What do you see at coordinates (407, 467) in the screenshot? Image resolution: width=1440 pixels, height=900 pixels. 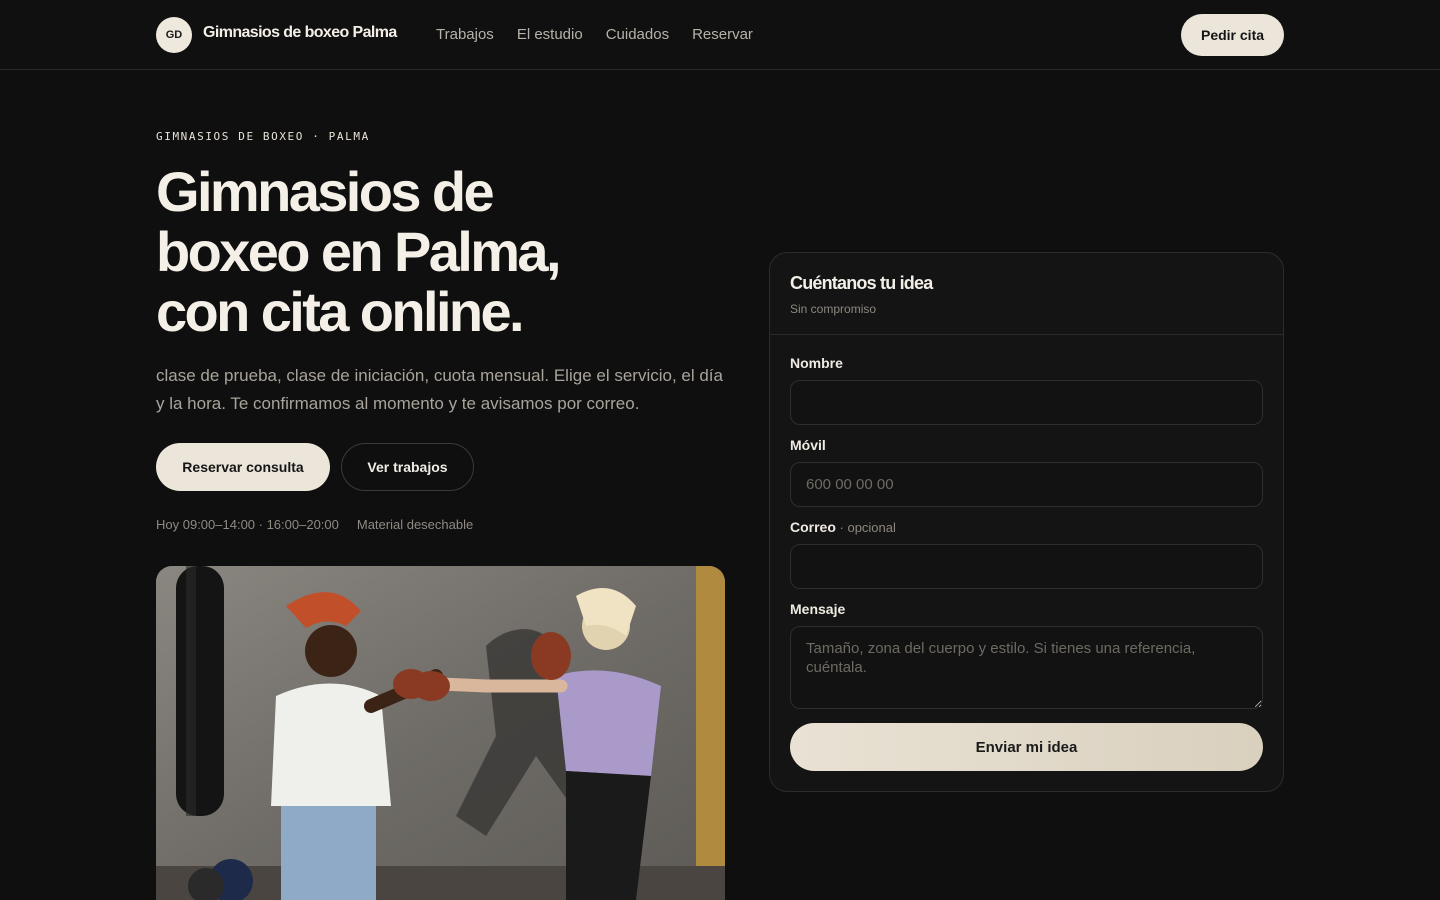 I see `view-works-button: Ver trabajos` at bounding box center [407, 467].